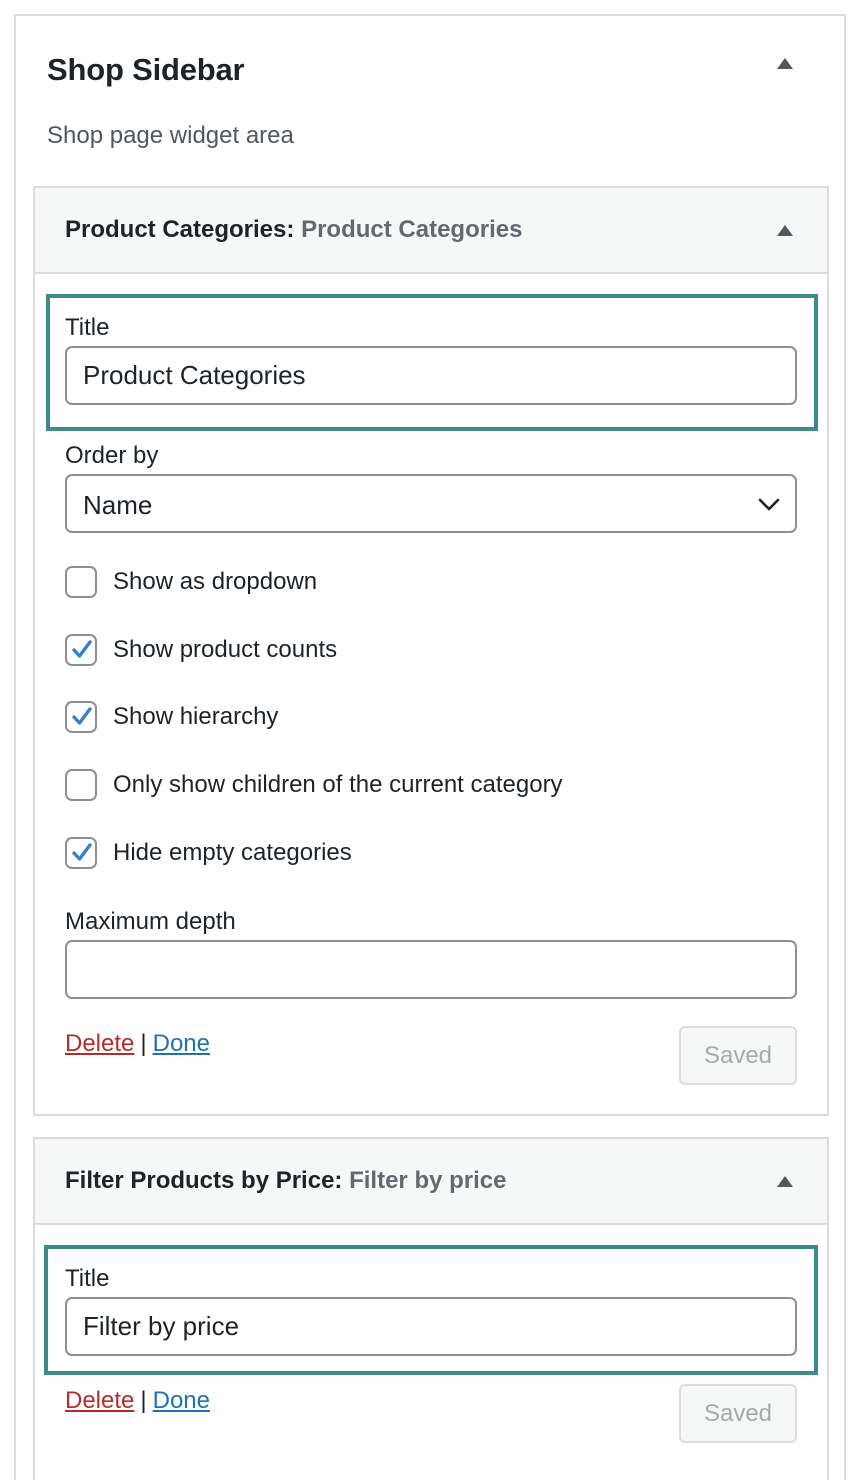 This screenshot has width=852, height=1480. Describe the element at coordinates (415, 651) in the screenshot. I see `checkbox-row-show-product-counts: Show product counts` at that location.